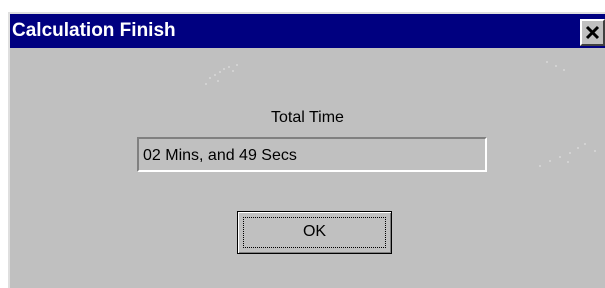 This screenshot has width=605, height=288. I want to click on close-icon, so click(592, 32).